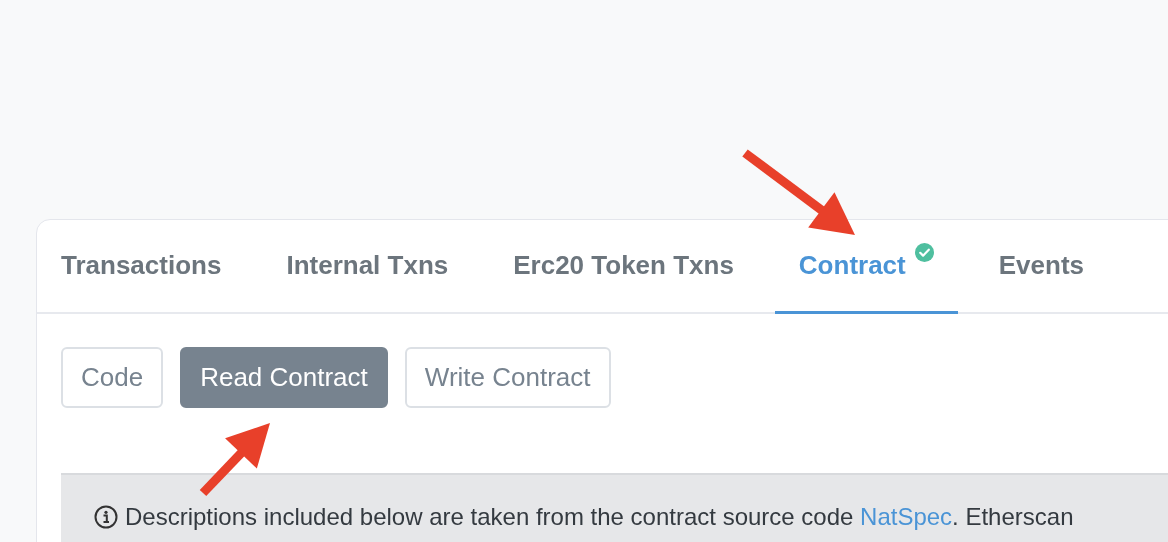  I want to click on sub-tab-button: Write Contract, so click(507, 377).